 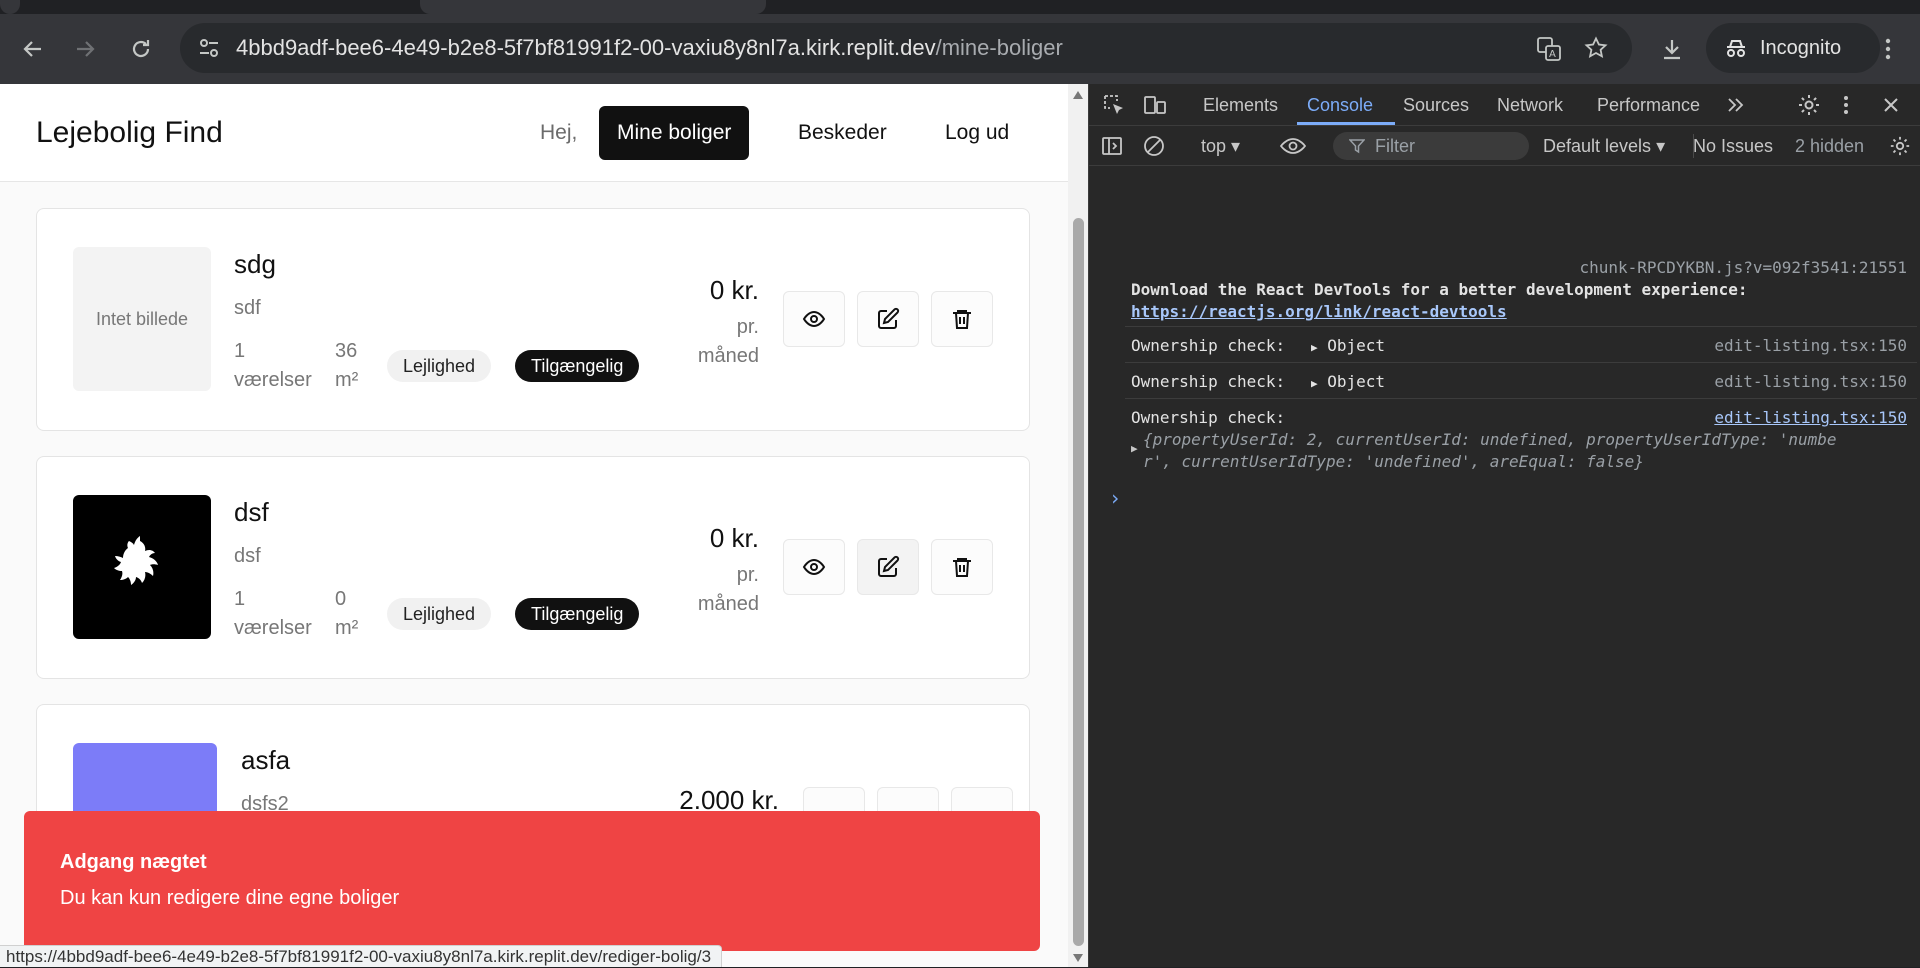 I want to click on incognito-label: Incognito, so click(x=1801, y=48).